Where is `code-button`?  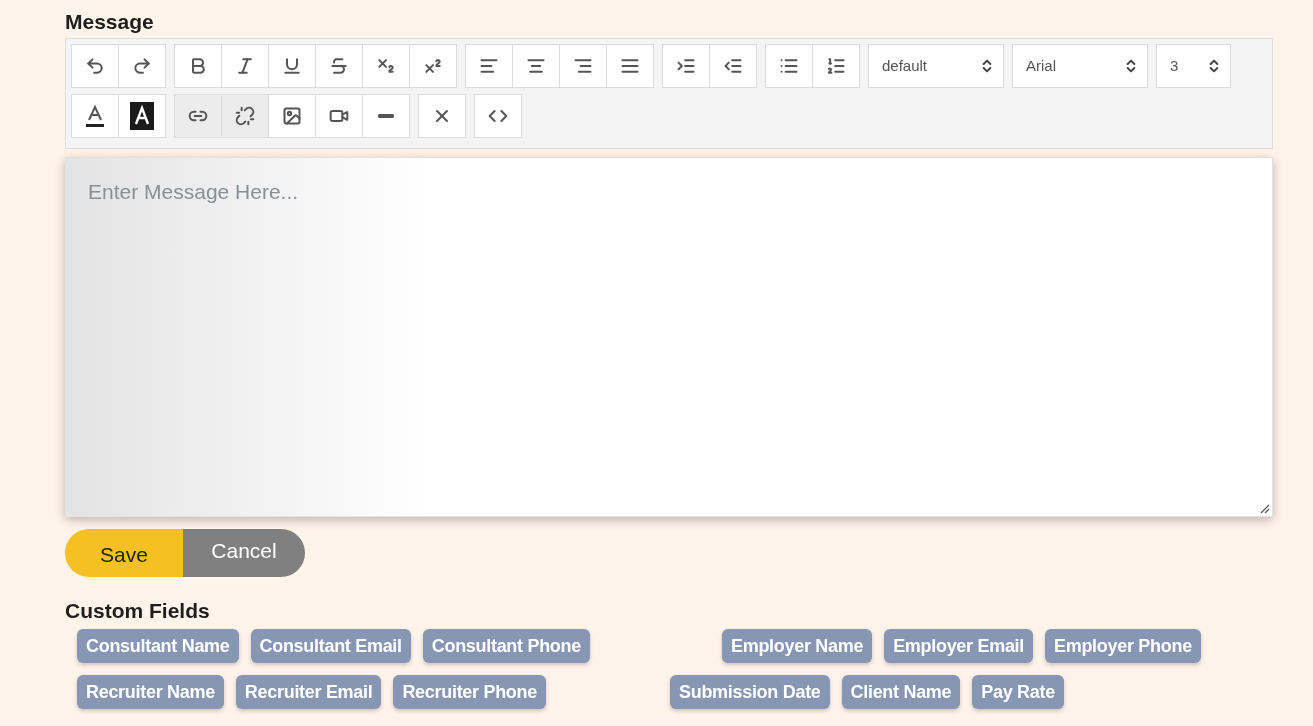 code-button is located at coordinates (498, 116).